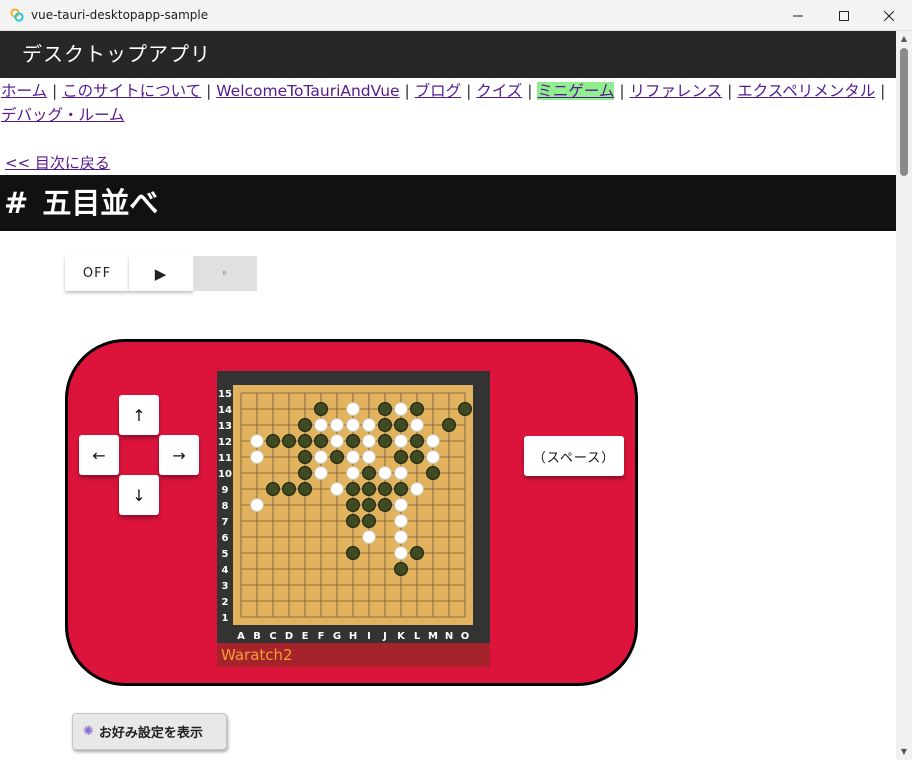 The height and width of the screenshot is (760, 912). I want to click on row-label: 8, so click(225, 506).